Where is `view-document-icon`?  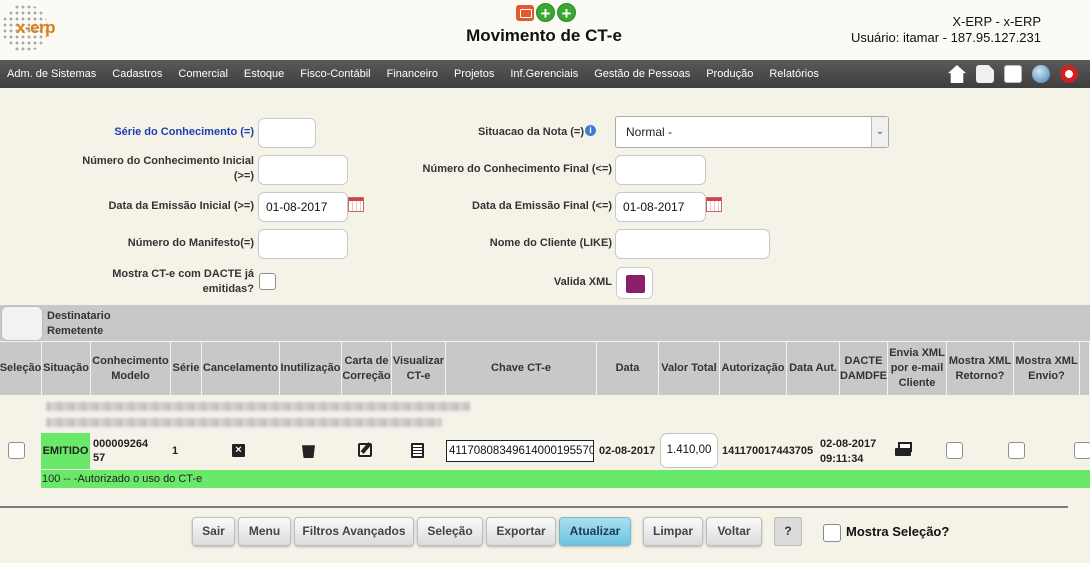
view-document-icon is located at coordinates (417, 450).